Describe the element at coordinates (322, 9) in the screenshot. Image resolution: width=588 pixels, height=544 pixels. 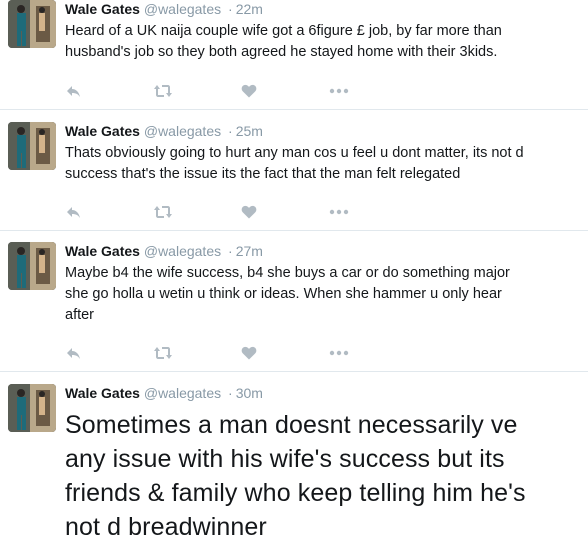
I see `tweet-header: Wale Gates @walegates · 22m` at that location.